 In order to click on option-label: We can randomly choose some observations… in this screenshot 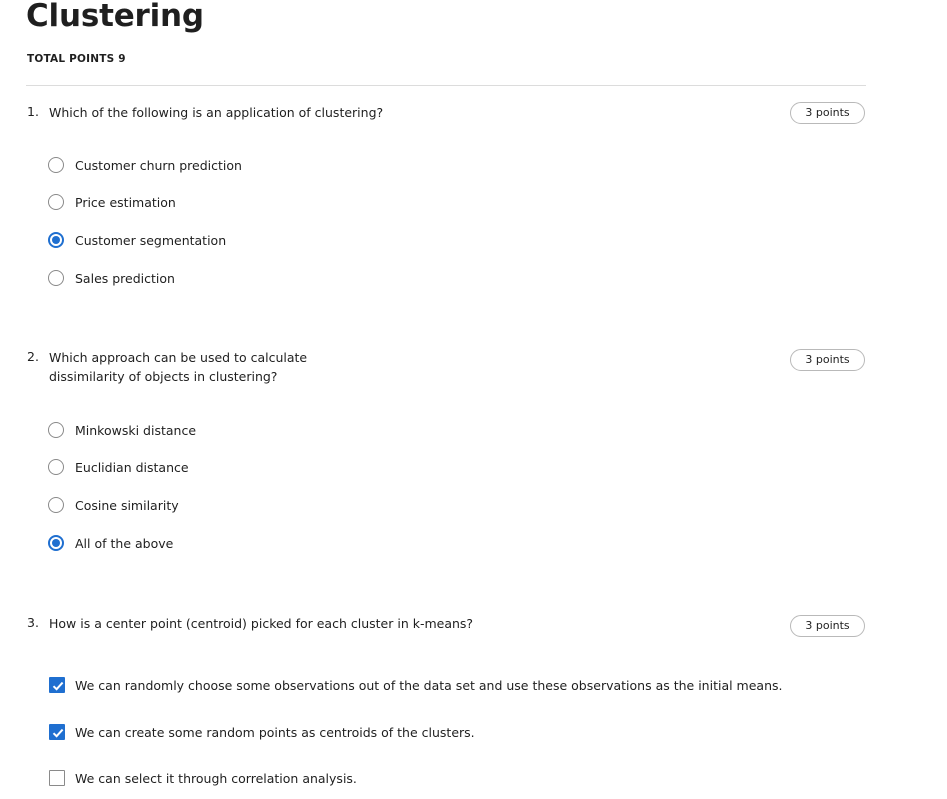, I will do `click(429, 685)`.